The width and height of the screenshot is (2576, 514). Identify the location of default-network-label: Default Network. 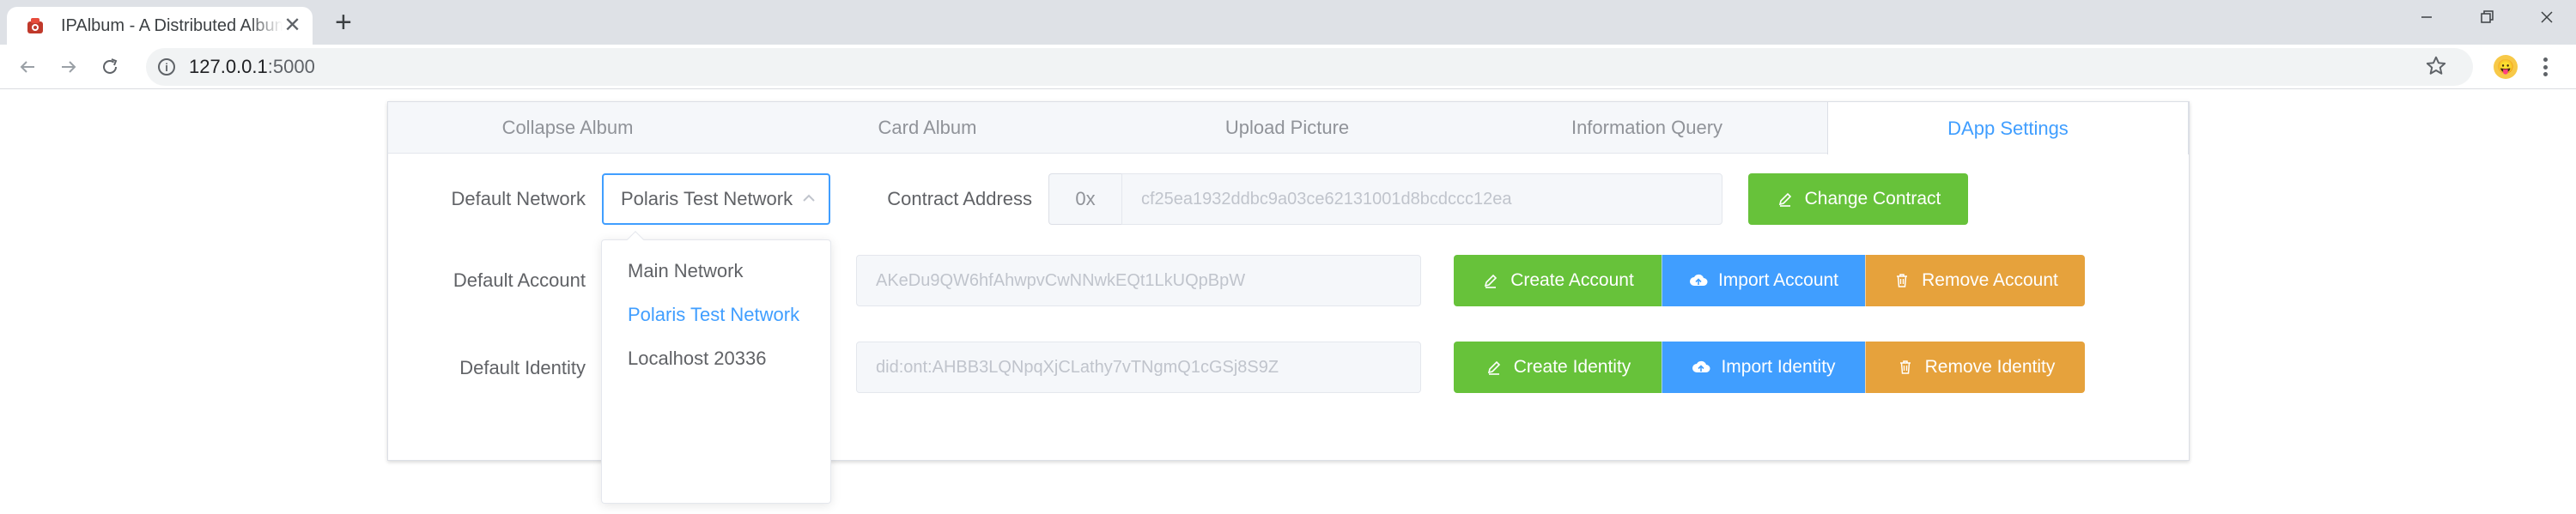
(519, 198).